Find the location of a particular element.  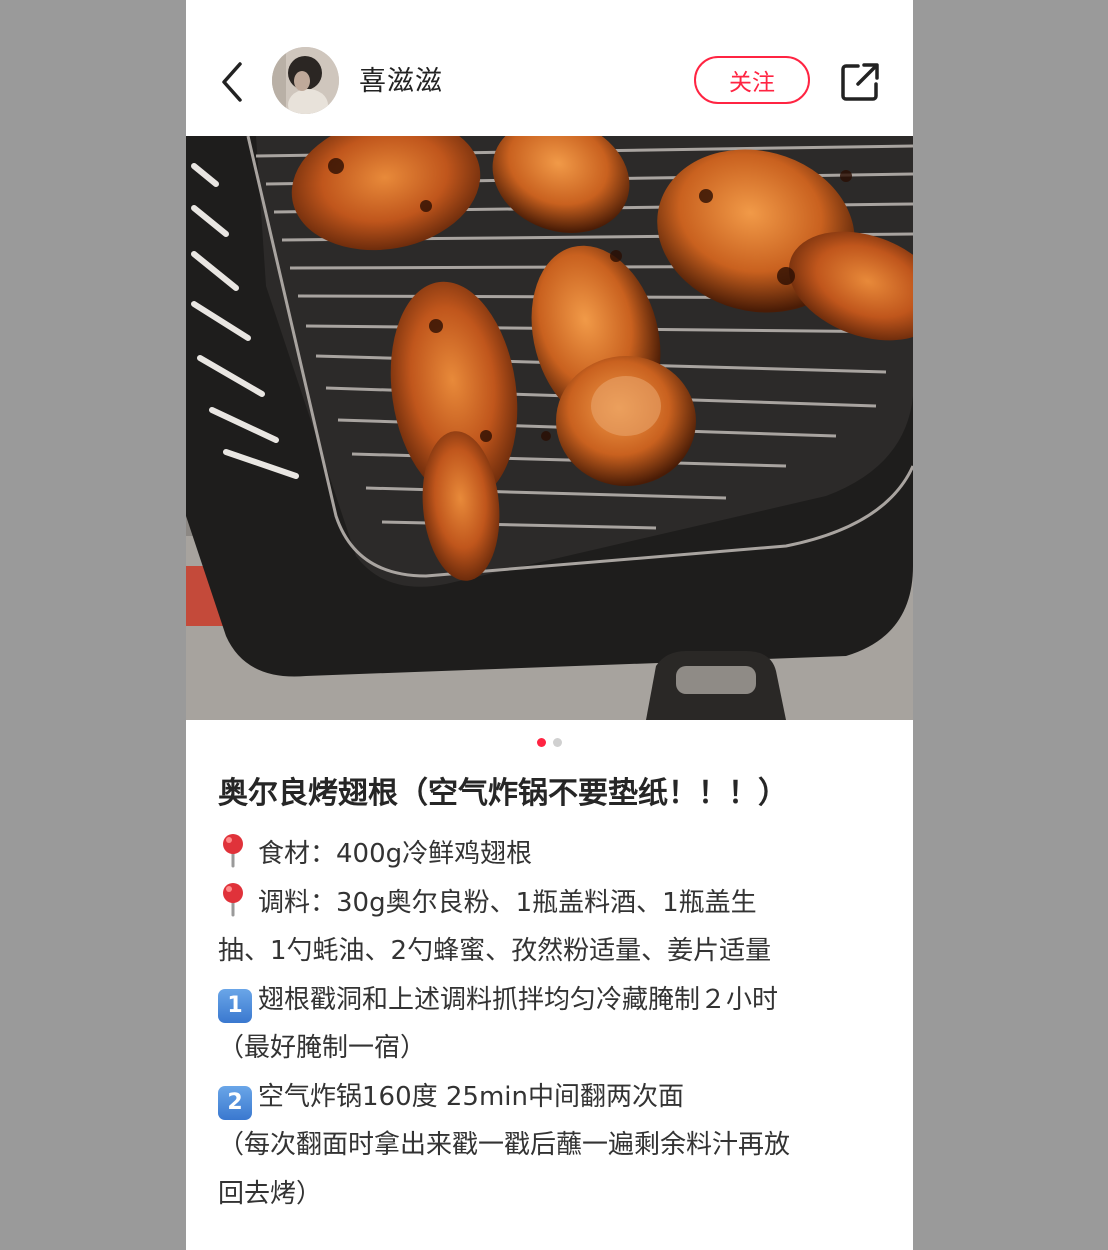

top-bar: 喜滋滋 关注 is located at coordinates (549, 68).